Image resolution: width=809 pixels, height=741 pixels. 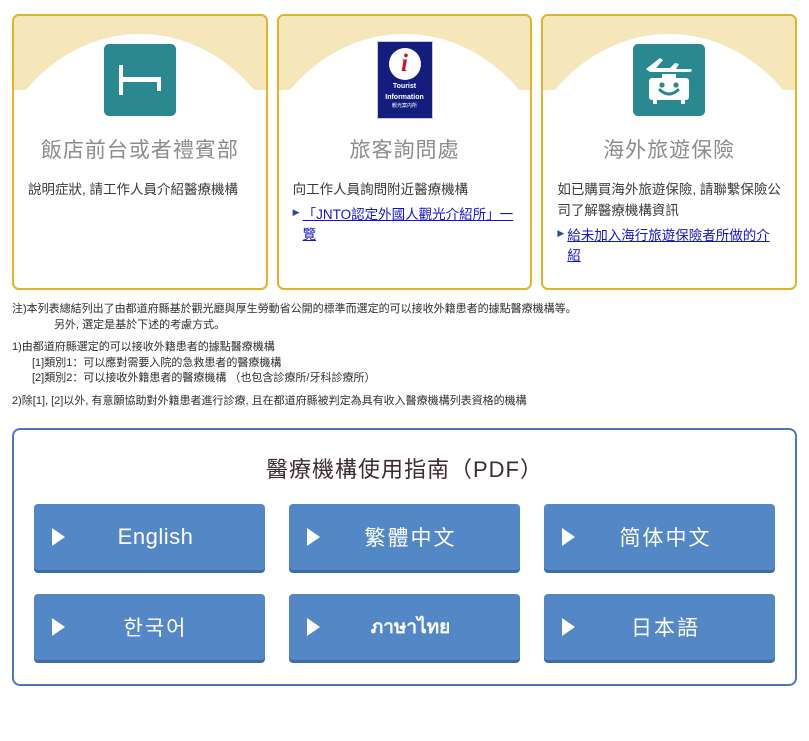 What do you see at coordinates (155, 628) in the screenshot?
I see `lang-button-label: 한국어` at bounding box center [155, 628].